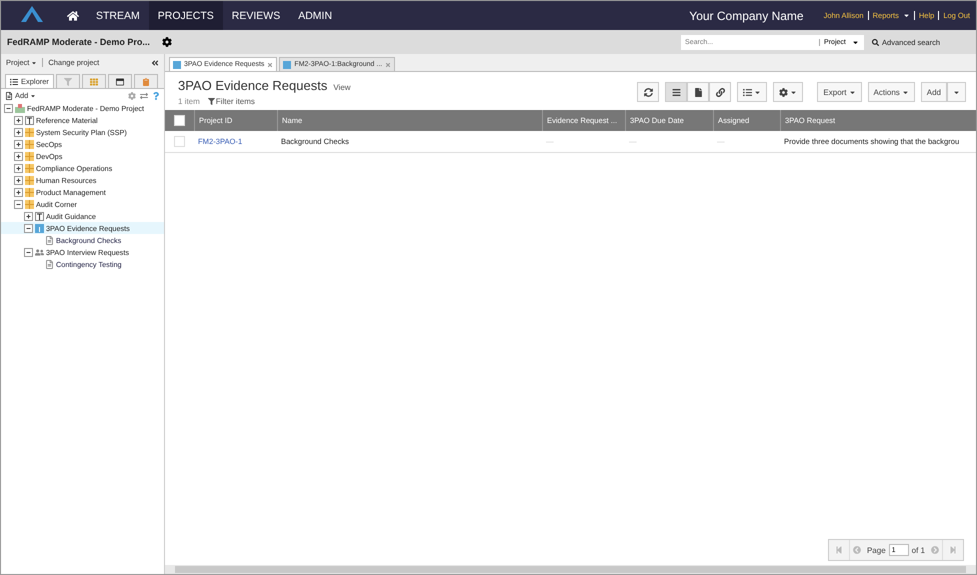  I want to click on nav-item: STREAM, so click(118, 15).